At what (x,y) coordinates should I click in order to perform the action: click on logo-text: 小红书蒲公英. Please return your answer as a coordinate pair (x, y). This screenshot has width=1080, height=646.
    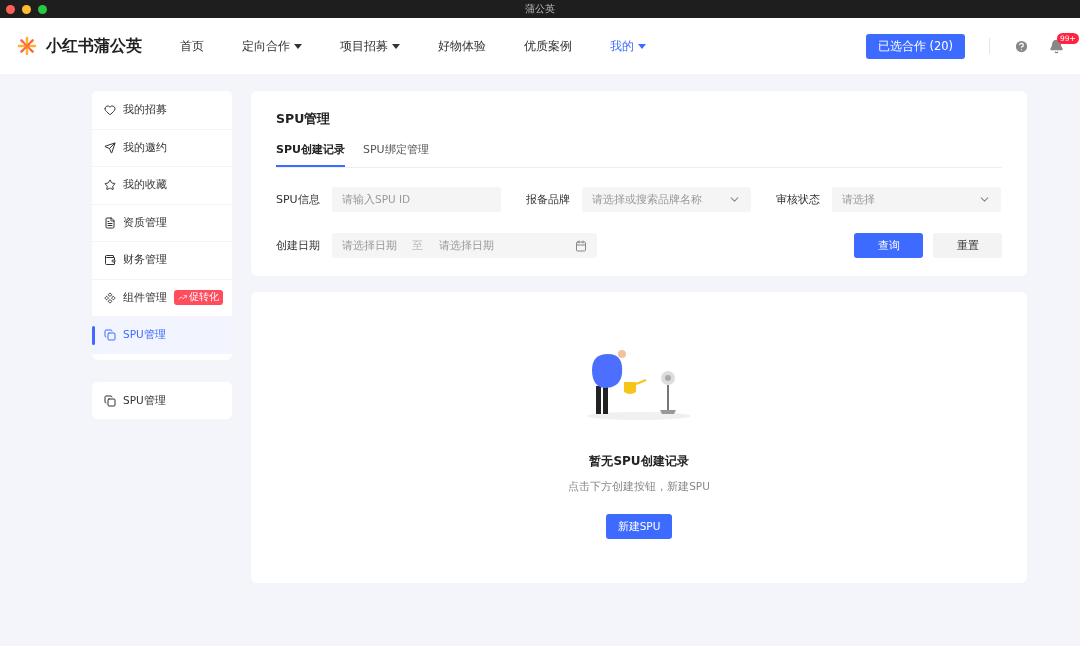
    Looking at the image, I should click on (94, 46).